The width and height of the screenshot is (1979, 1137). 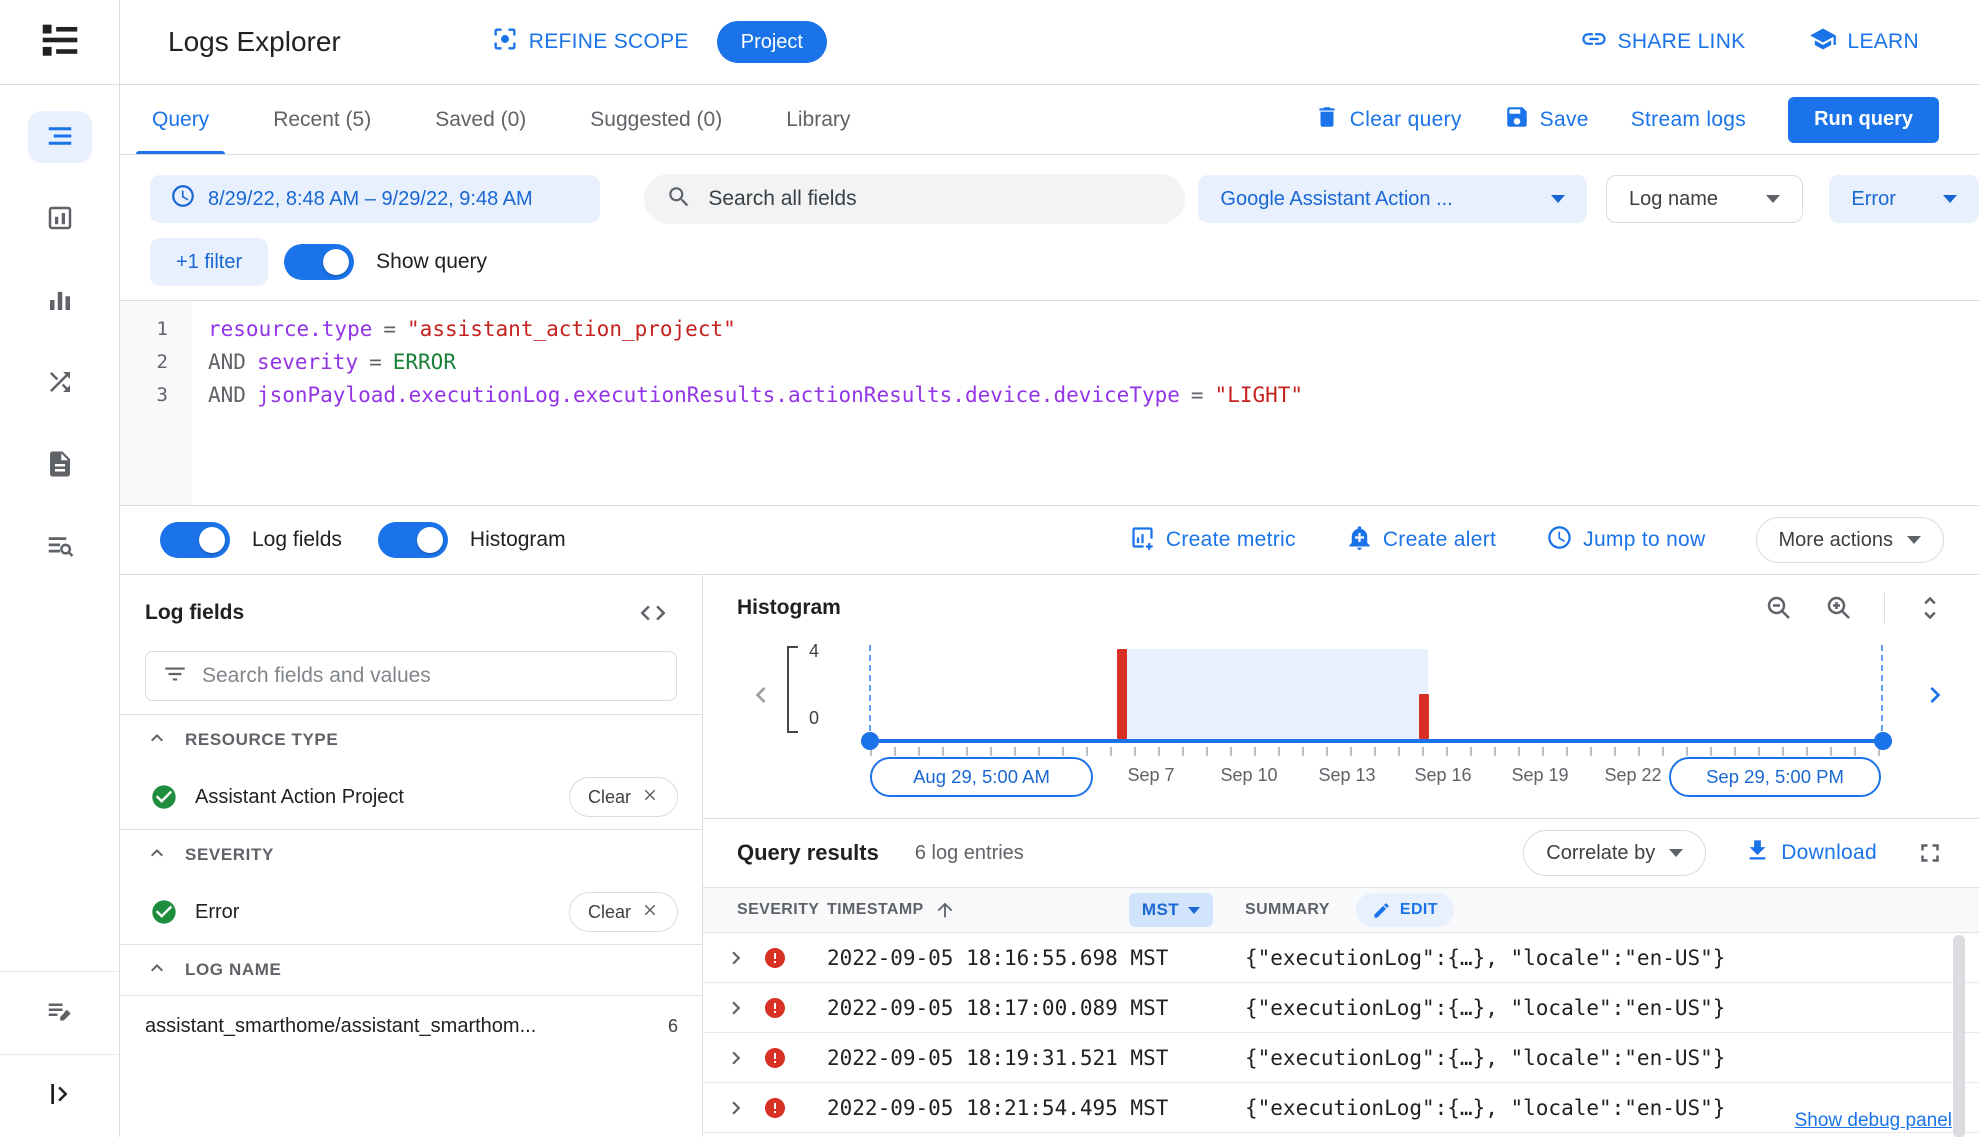 I want to click on tab-recent: Recent (5), so click(x=322, y=119).